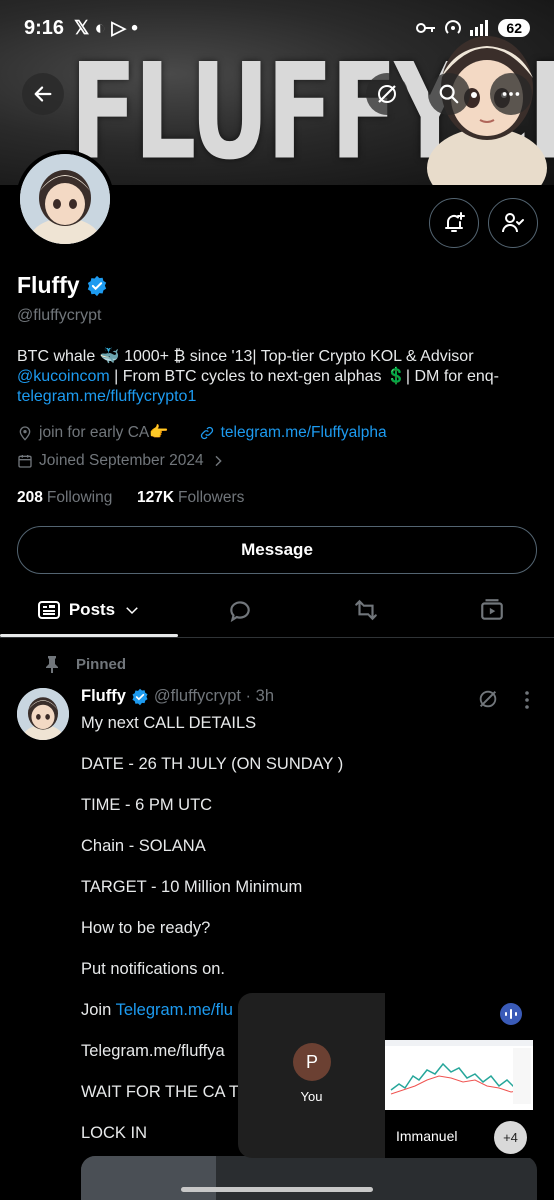 This screenshot has width=554, height=1200. Describe the element at coordinates (309, 1178) in the screenshot. I see `post-media-preview` at that location.